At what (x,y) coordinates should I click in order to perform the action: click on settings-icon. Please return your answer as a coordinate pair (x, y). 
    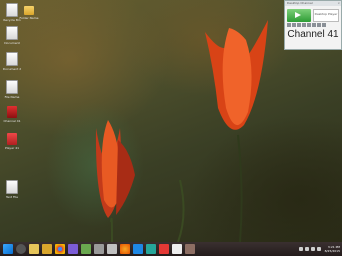
    Looking at the image, I should click on (112, 249).